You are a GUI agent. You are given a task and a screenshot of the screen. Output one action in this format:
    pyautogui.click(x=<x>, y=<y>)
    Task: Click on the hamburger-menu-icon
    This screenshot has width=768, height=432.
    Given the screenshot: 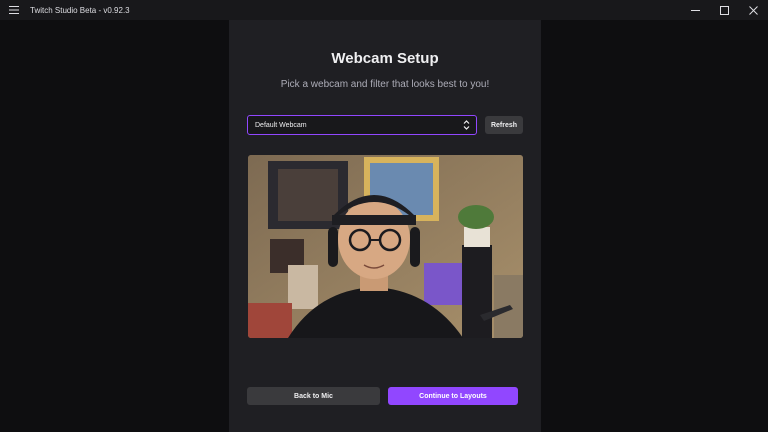 What is the action you would take?
    pyautogui.click(x=14, y=10)
    